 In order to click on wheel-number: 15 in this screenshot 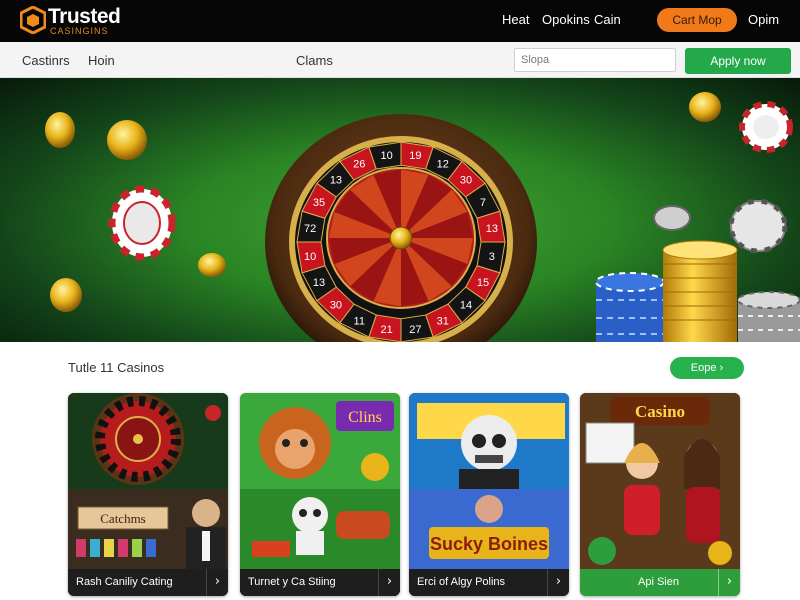, I will do `click(483, 283)`.